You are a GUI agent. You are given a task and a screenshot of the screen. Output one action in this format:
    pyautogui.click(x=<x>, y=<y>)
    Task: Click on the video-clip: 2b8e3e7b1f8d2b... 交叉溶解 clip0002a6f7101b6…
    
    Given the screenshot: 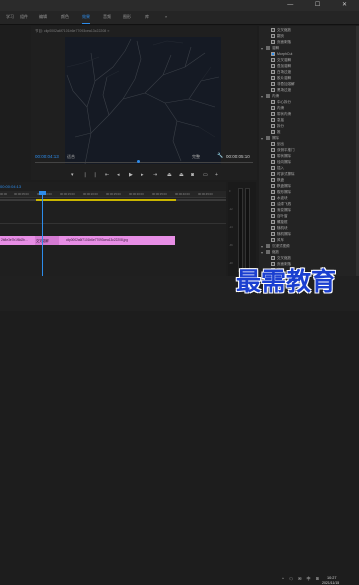 What is the action you would take?
    pyautogui.click(x=87, y=240)
    